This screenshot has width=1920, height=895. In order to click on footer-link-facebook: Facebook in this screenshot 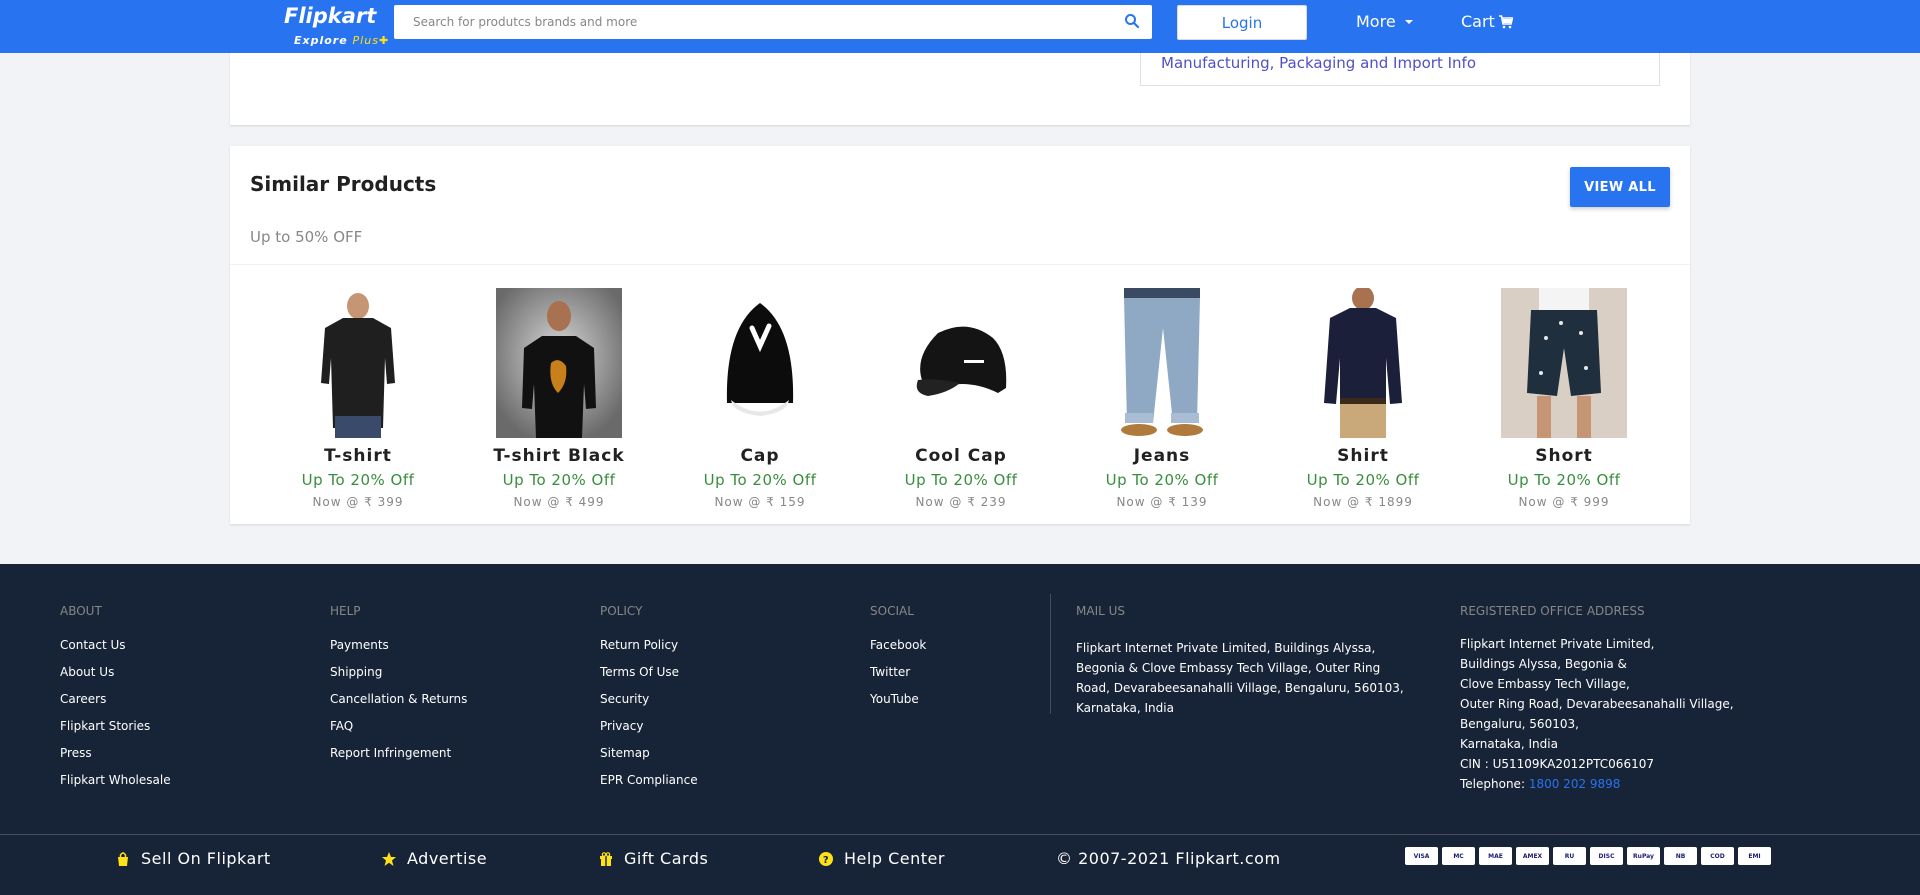, I will do `click(898, 651)`.